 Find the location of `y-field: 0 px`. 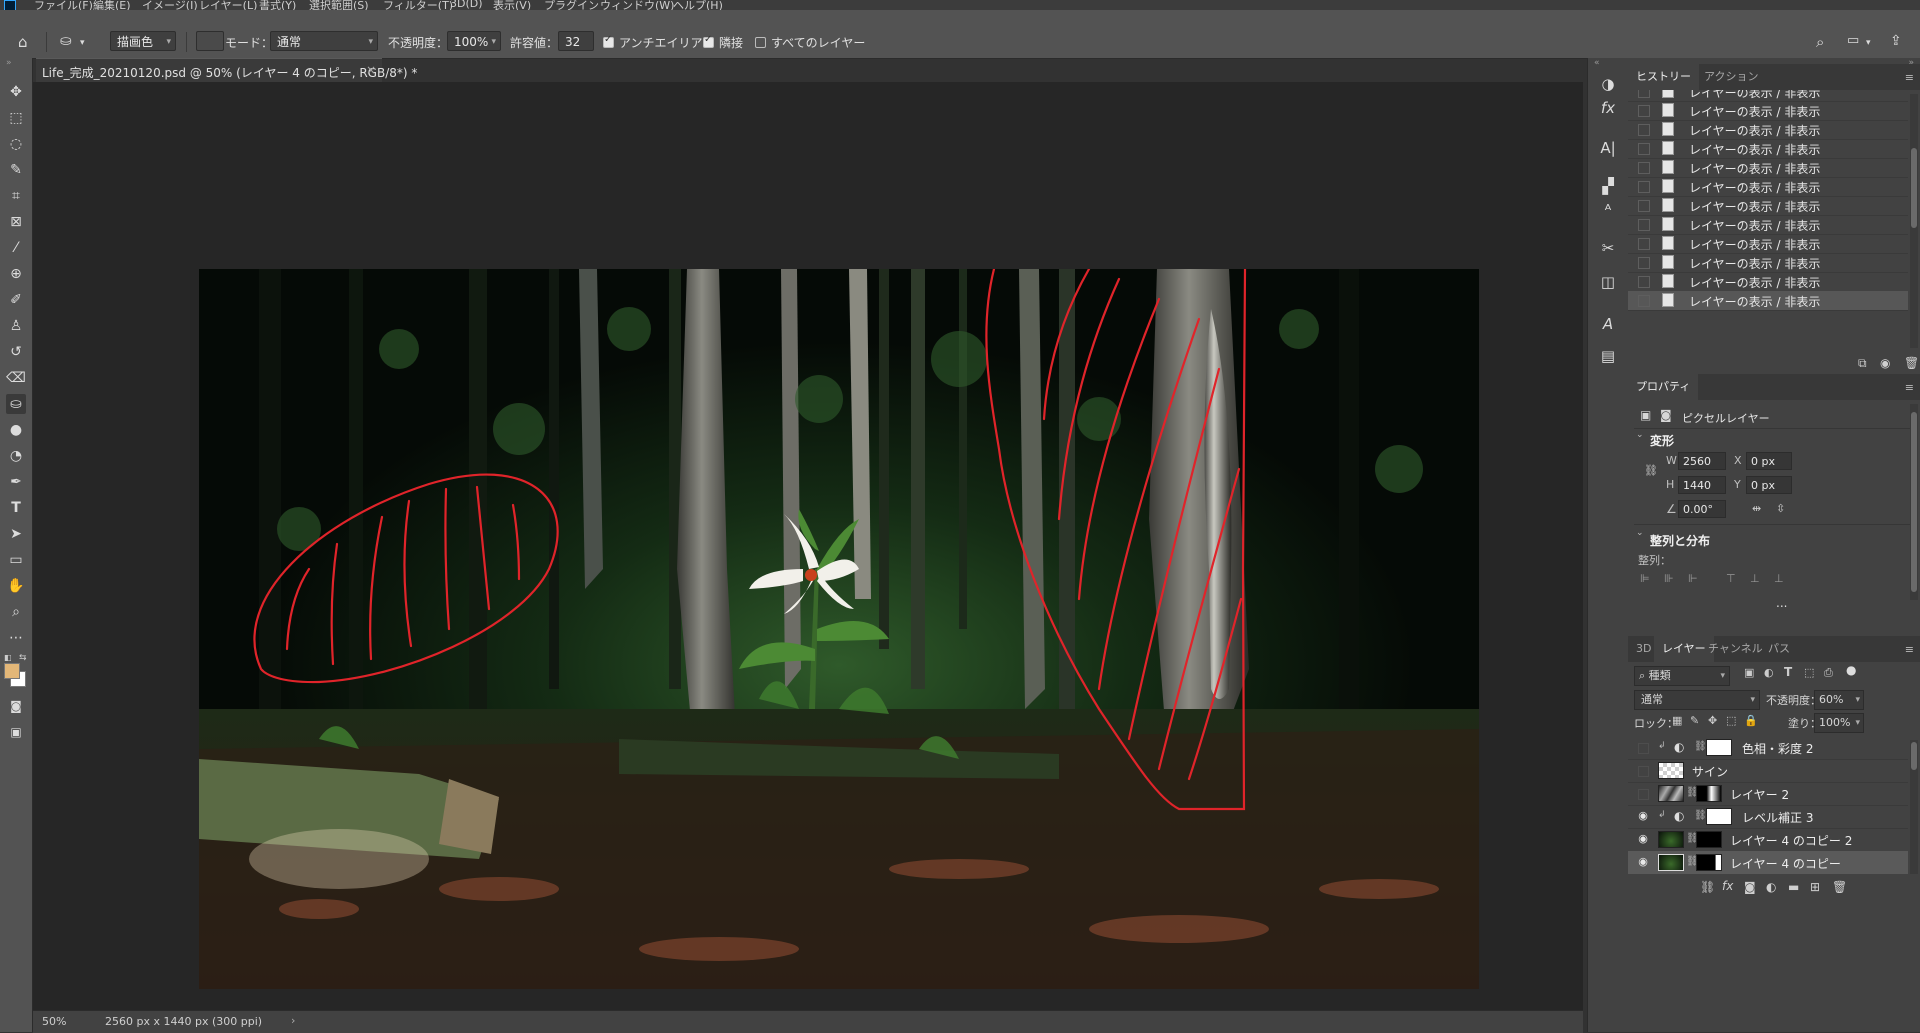

y-field: 0 px is located at coordinates (1769, 485).